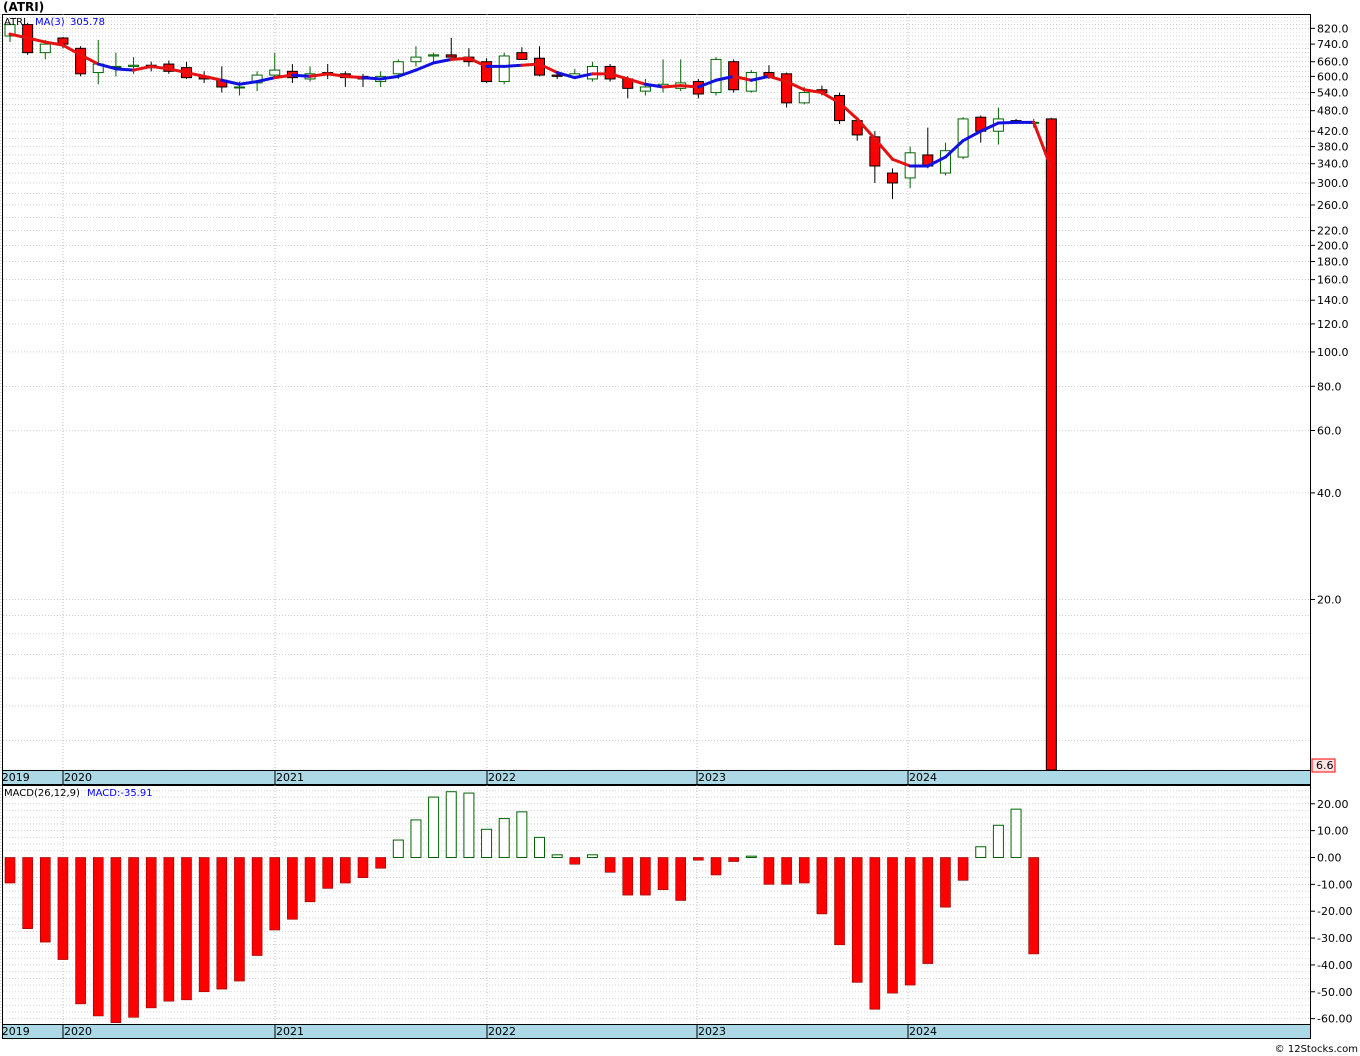 The height and width of the screenshot is (1056, 1360). What do you see at coordinates (1334, 1019) in the screenshot?
I see `macd-y-tick-label: -60.00` at bounding box center [1334, 1019].